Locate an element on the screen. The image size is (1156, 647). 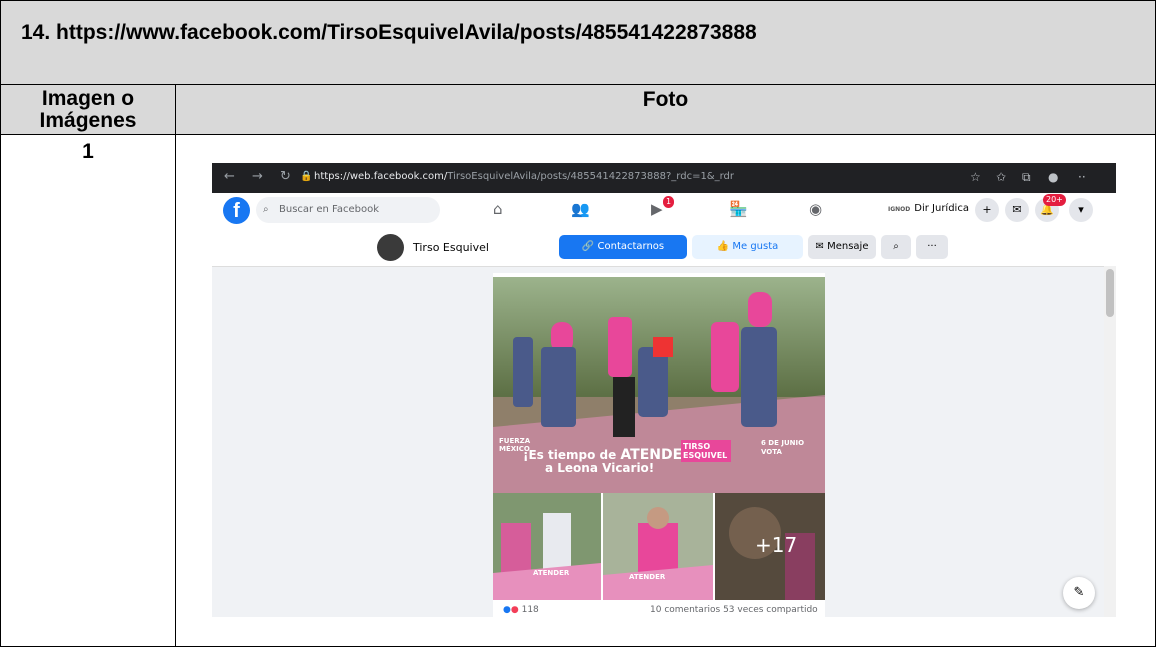
reload-icon: ↻ is located at coordinates (285, 176).